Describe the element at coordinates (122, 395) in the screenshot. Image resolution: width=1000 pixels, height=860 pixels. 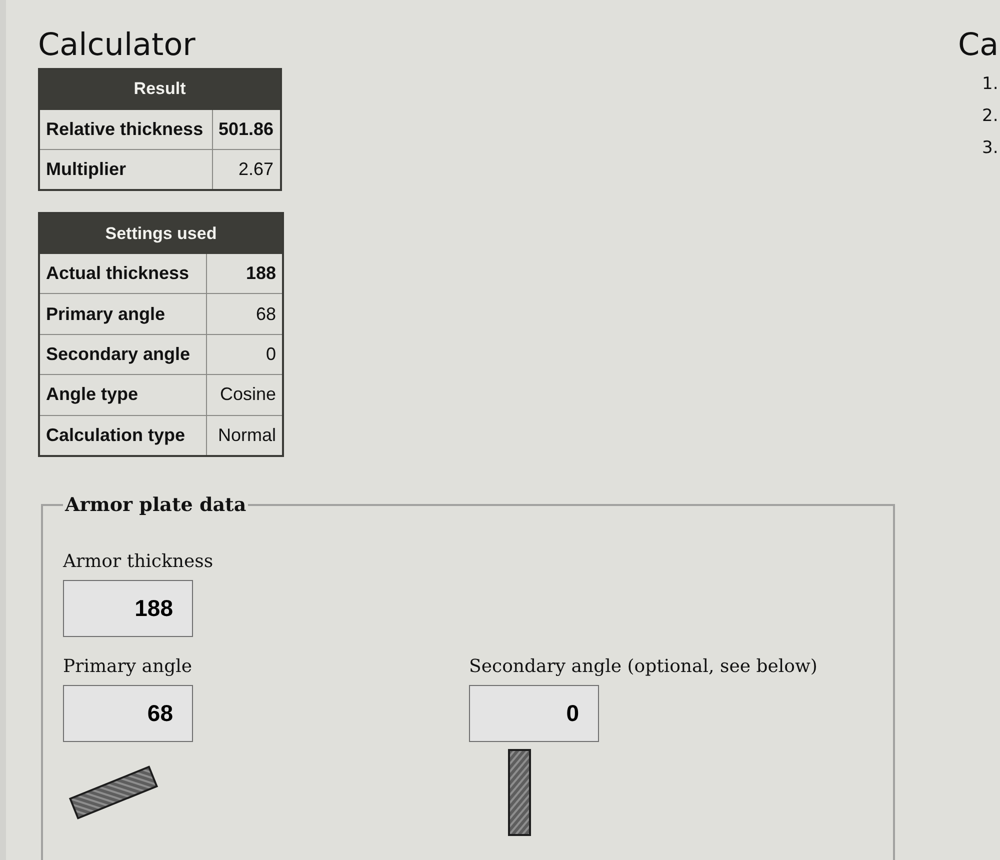
I see `label-cell: Angle type` at that location.